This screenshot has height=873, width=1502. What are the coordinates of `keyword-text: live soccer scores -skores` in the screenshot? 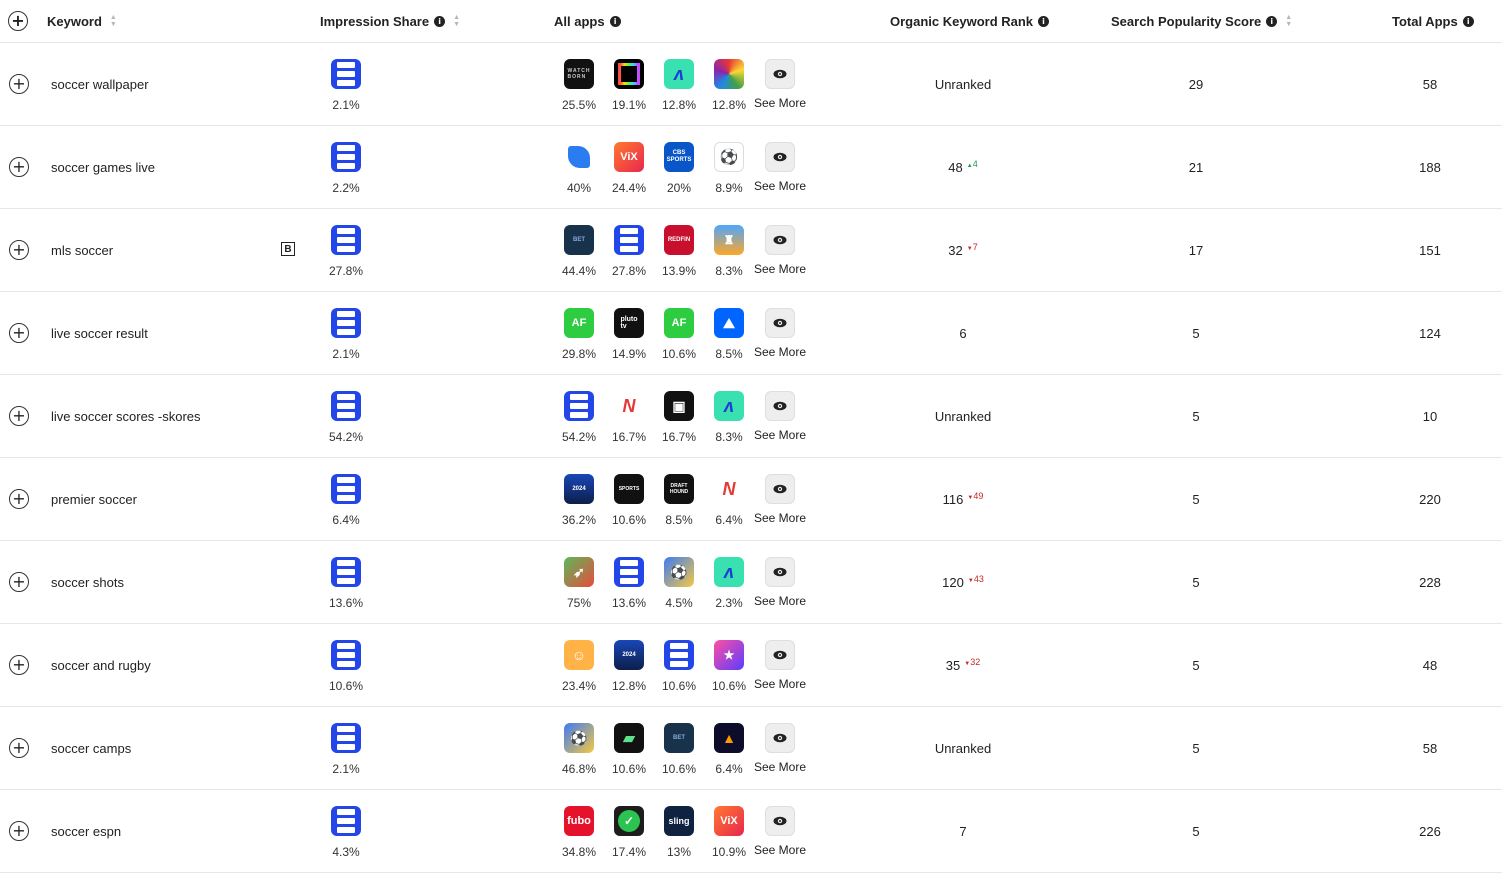 It's located at (126, 416).